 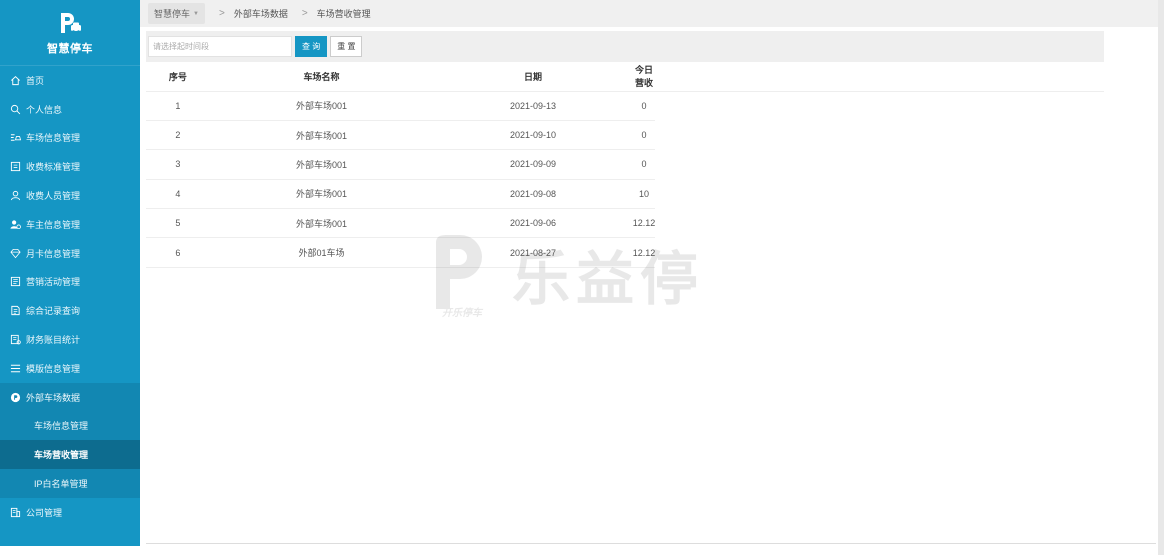 I want to click on app-name: 智慧停车, so click(x=70, y=48).